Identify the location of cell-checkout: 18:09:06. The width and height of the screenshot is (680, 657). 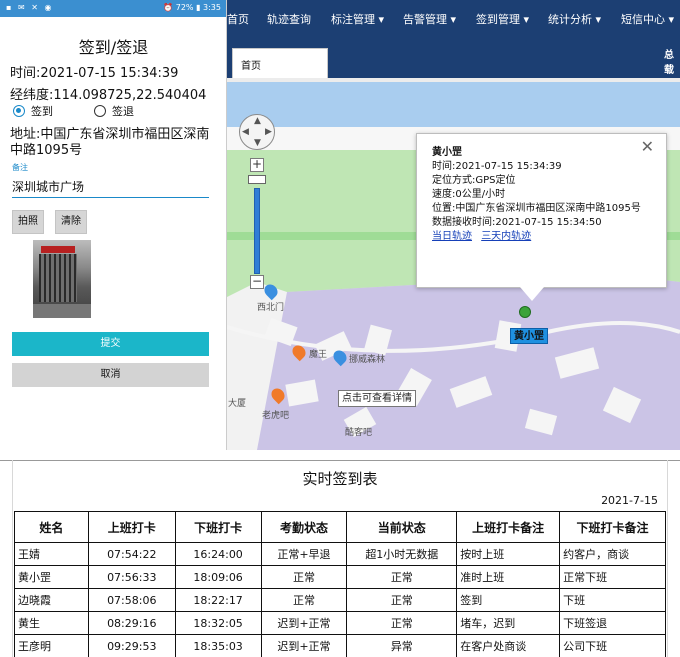
(218, 577).